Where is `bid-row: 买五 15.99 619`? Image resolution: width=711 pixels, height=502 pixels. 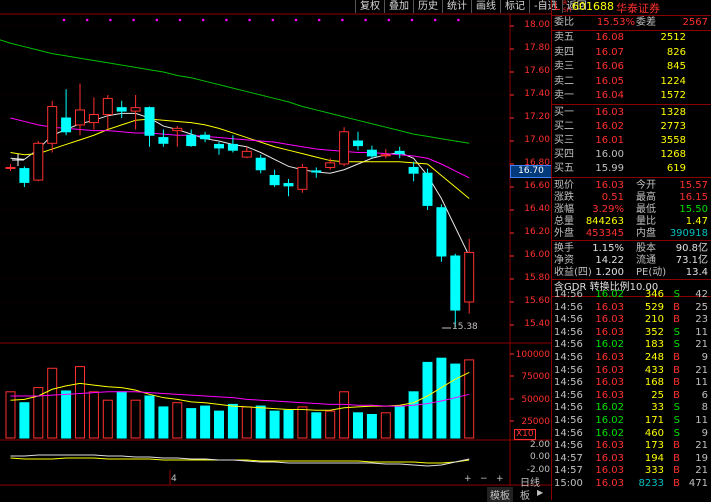 bid-row: 买五 15.99 619 is located at coordinates (631, 169).